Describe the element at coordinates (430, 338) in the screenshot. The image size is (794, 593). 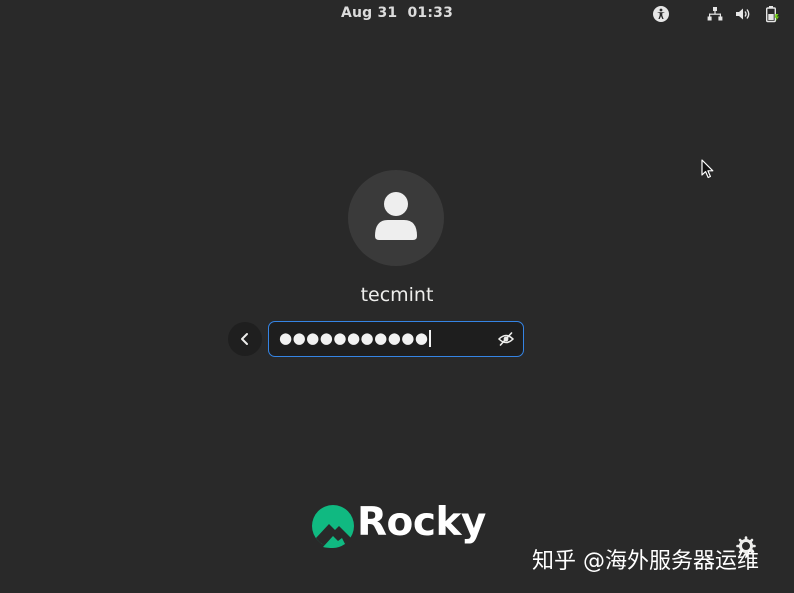
I see `text-caret` at that location.